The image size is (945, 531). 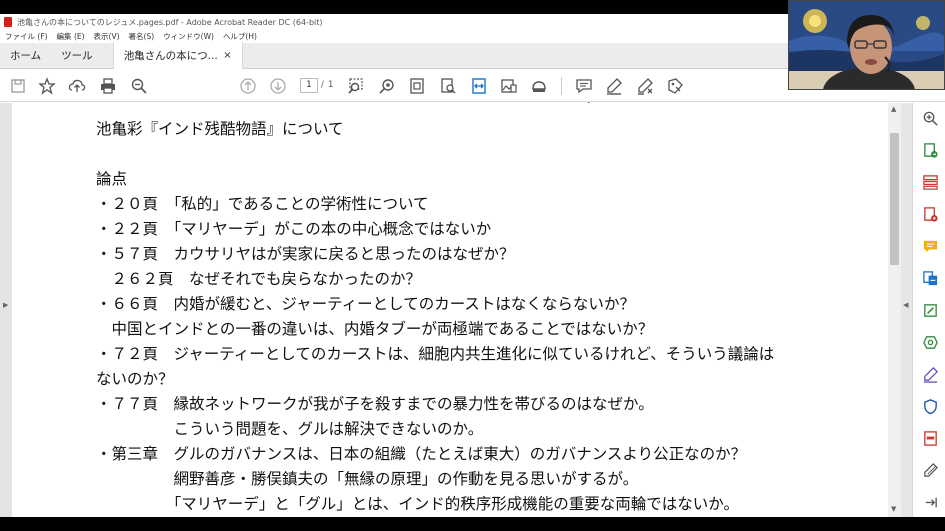 What do you see at coordinates (893, 109) in the screenshot?
I see `scroll-up-arrow-icon: ▲` at bounding box center [893, 109].